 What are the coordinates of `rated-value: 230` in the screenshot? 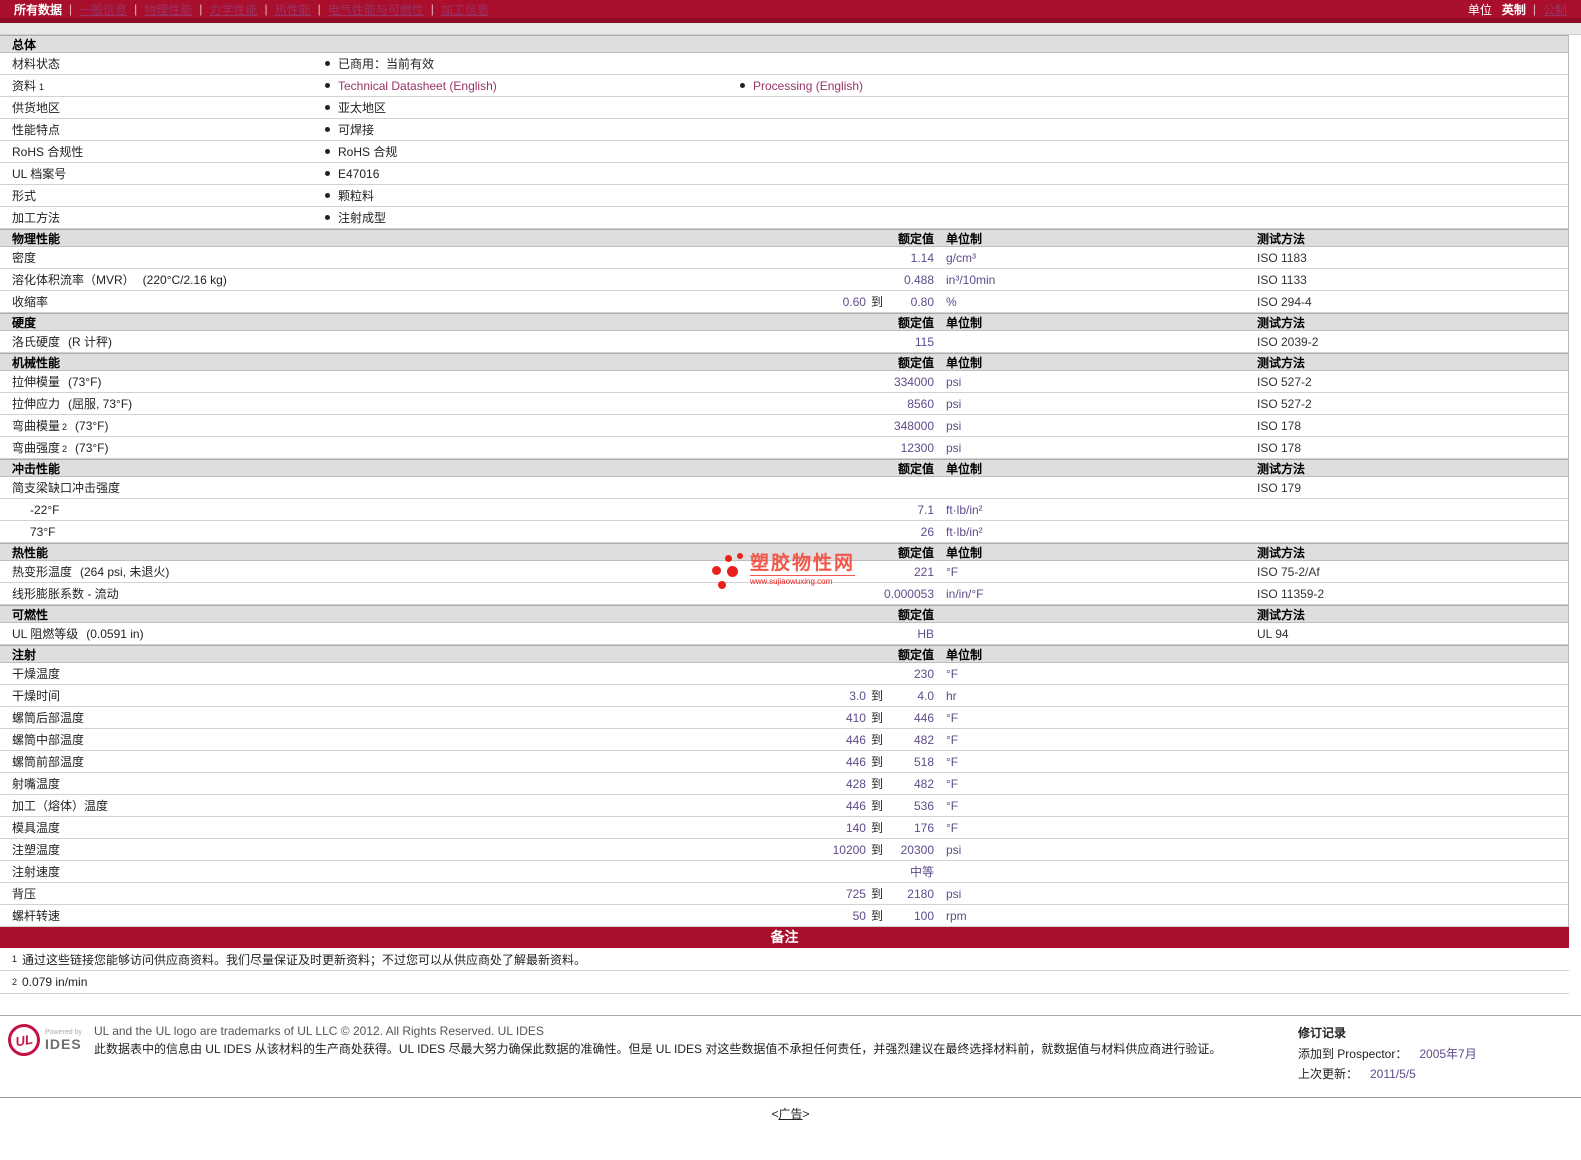 It's located at (923, 673).